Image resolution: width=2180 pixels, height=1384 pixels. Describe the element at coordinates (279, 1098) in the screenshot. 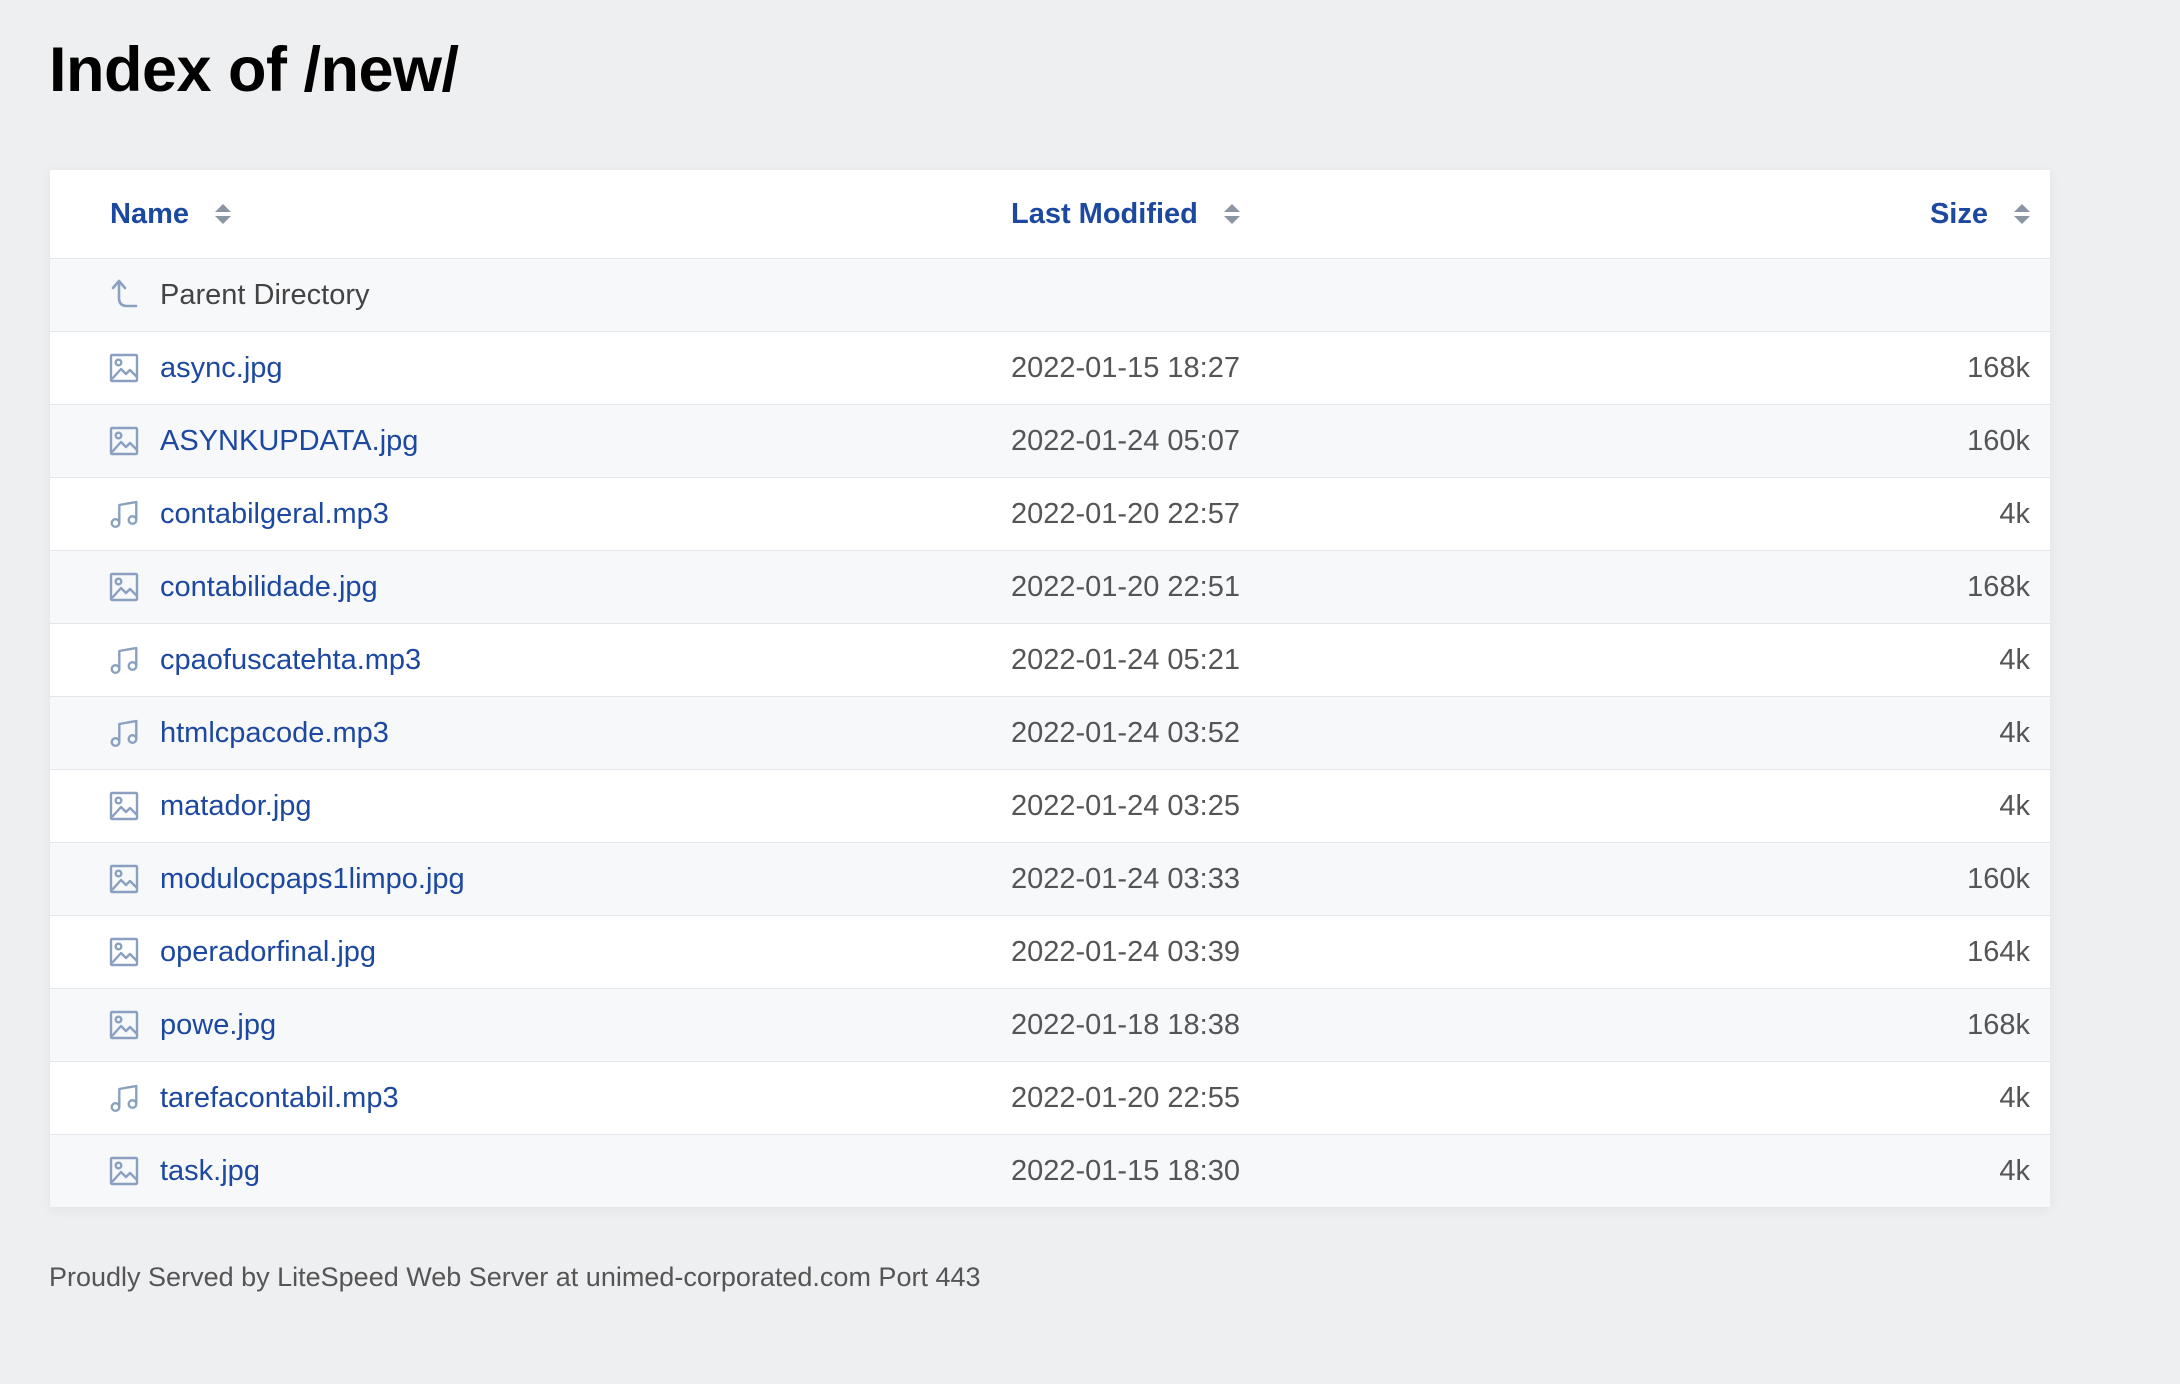

I see `file-link: tarefacontabil.mp3` at that location.